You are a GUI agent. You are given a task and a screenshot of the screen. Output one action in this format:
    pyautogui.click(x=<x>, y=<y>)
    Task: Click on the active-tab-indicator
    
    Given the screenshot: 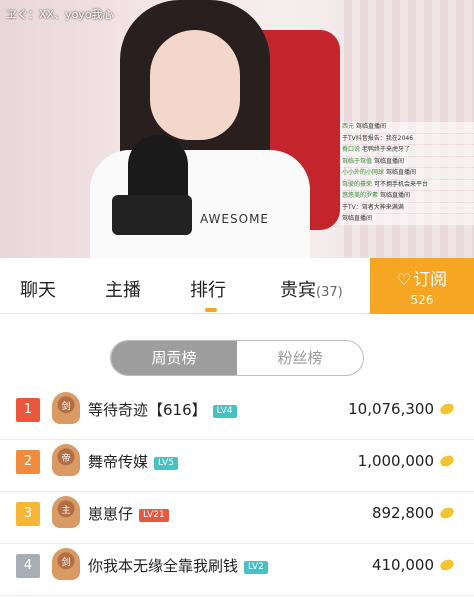 What is the action you would take?
    pyautogui.click(x=211, y=310)
    